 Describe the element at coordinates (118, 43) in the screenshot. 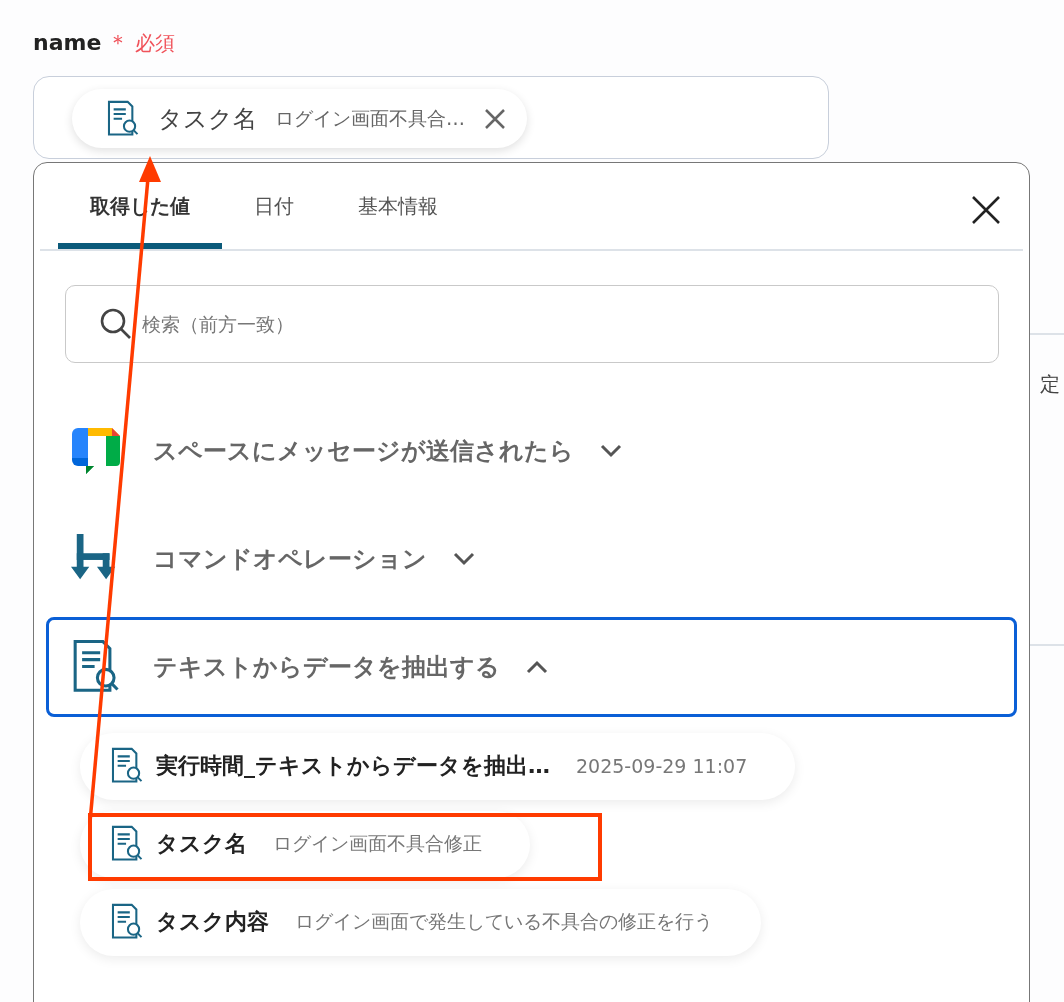

I see `required-mark: ＊` at that location.